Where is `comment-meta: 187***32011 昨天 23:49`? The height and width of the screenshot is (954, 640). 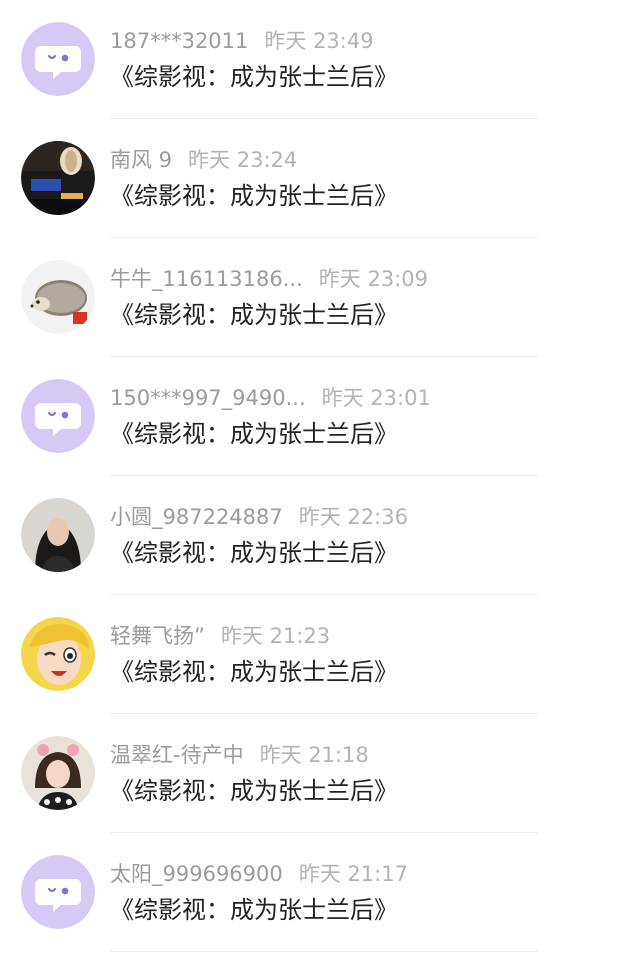 comment-meta: 187***32011 昨天 23:49 is located at coordinates (242, 41).